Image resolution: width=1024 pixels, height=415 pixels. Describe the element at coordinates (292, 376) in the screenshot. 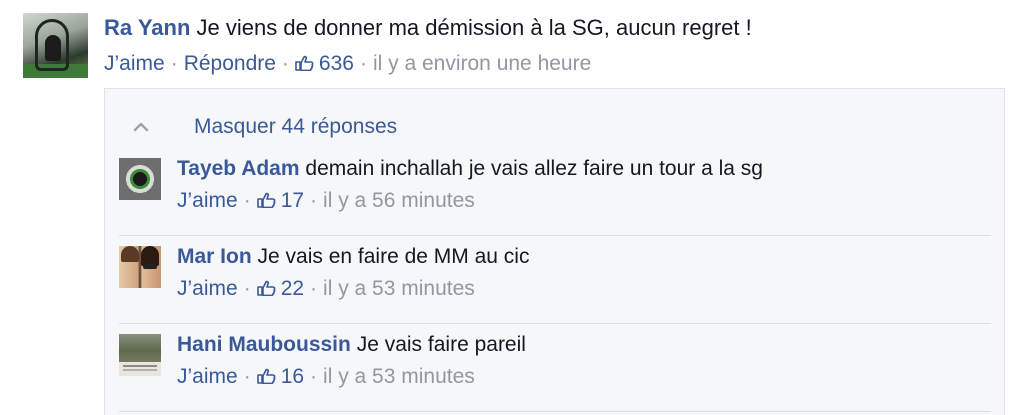

I see `like-count: 16` at that location.